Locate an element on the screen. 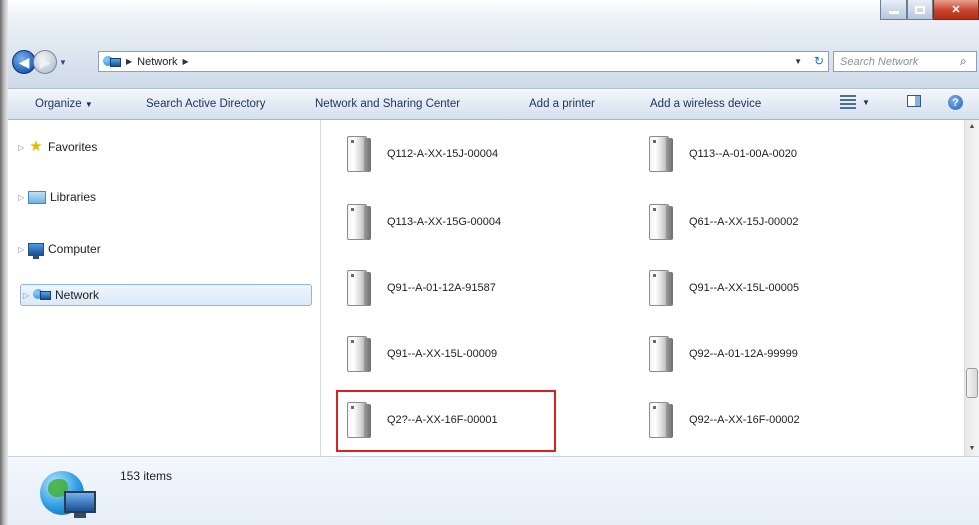 This screenshot has width=979, height=525. vertical-scrollbar: ▲ ▼ is located at coordinates (971, 288).